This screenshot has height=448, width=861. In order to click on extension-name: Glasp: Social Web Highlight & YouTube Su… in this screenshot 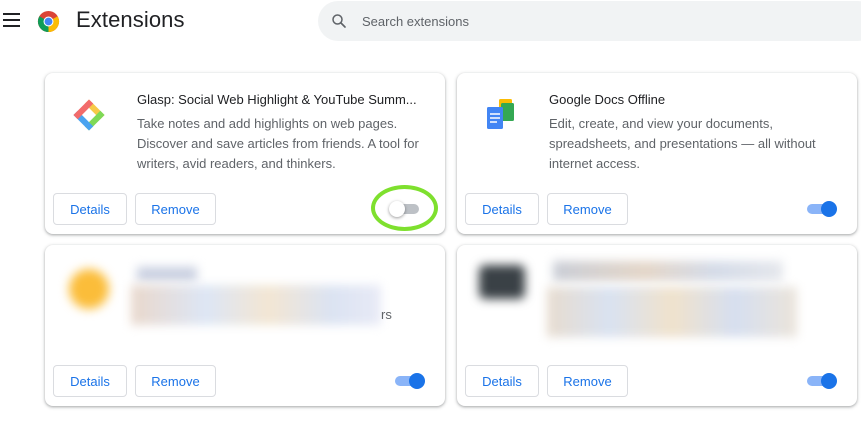, I will do `click(277, 99)`.